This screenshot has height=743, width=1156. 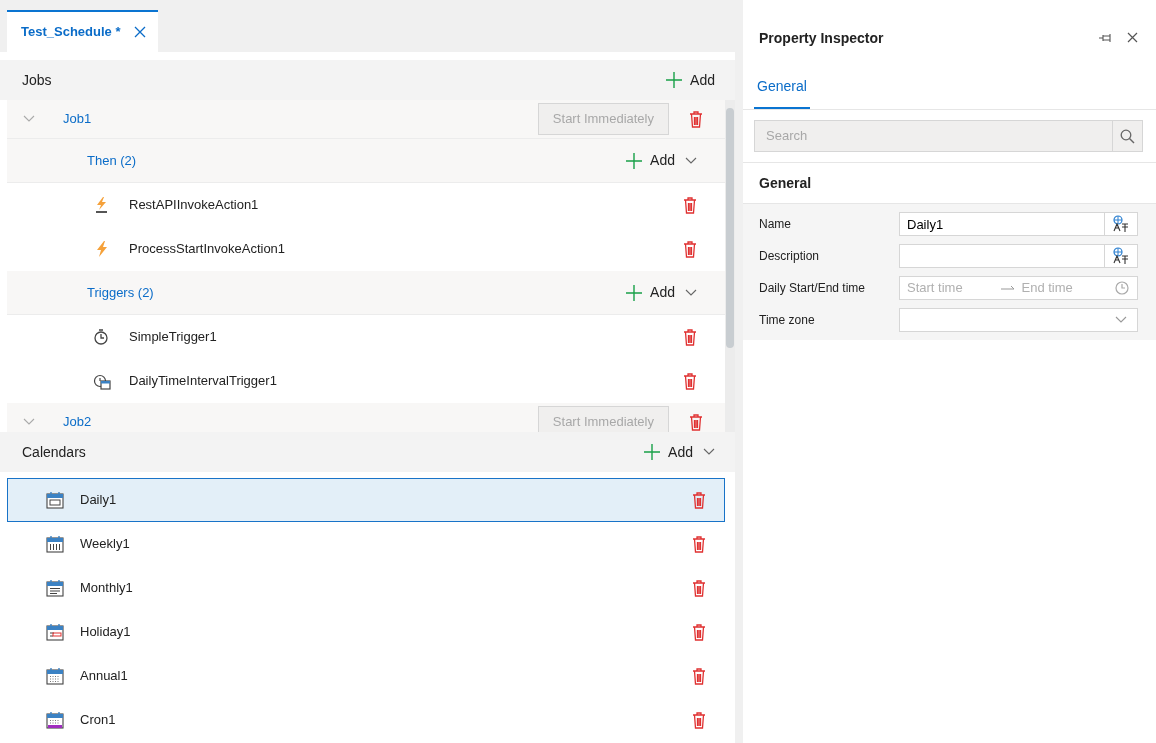 I want to click on search-icon, so click(x=1127, y=136).